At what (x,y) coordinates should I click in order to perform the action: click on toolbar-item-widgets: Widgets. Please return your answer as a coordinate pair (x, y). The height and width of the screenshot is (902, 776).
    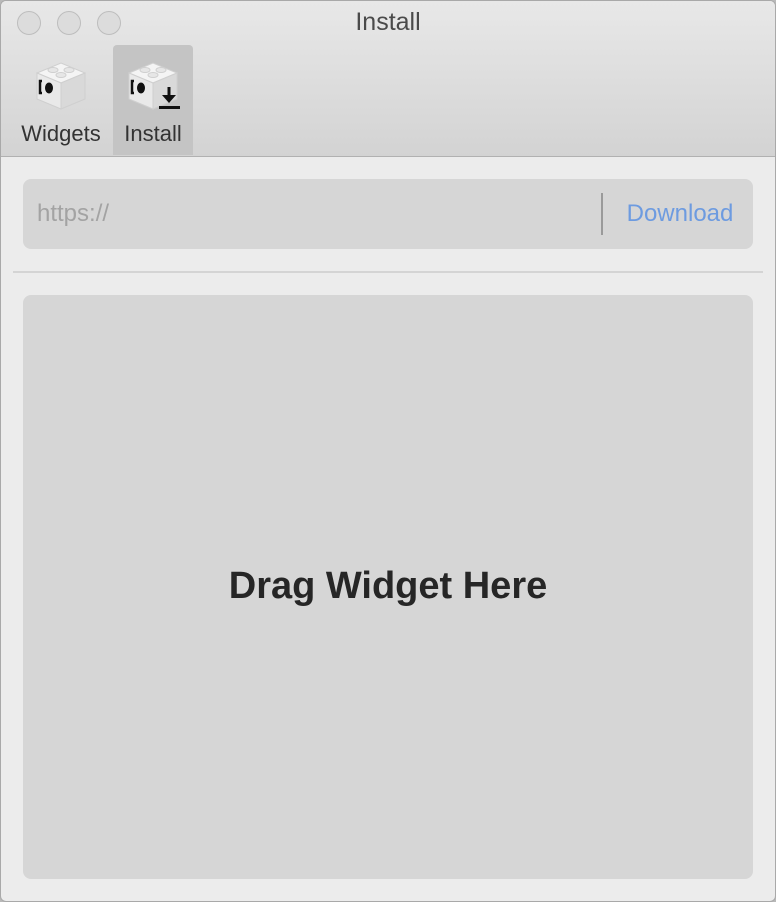
    Looking at the image, I should click on (61, 100).